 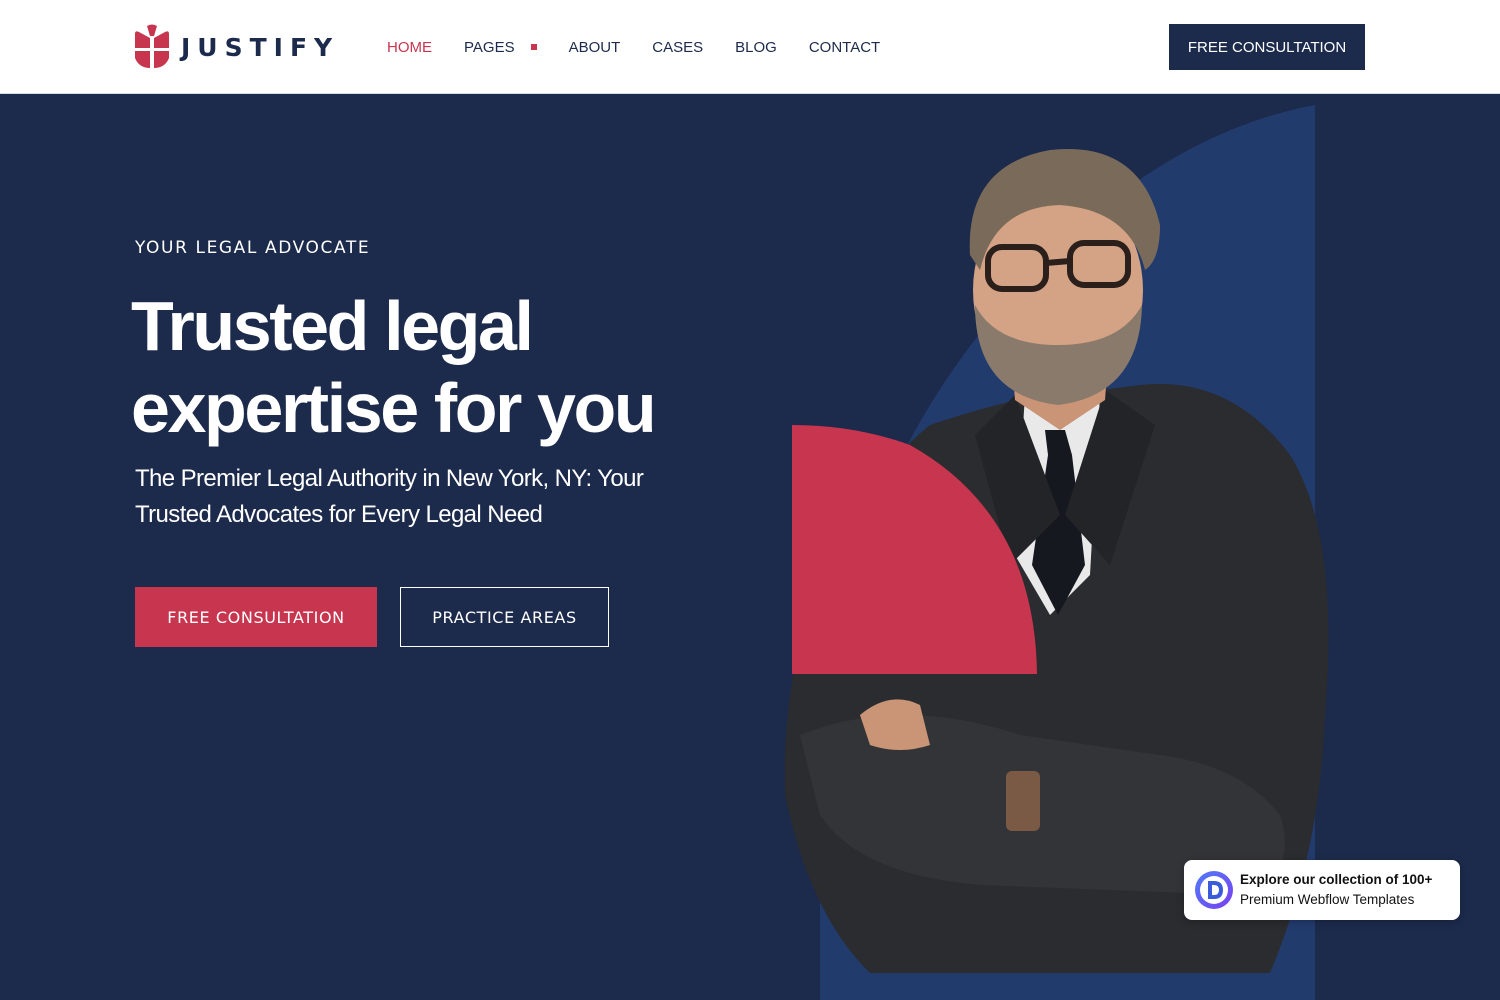 I want to click on nav-item-blog: BLOG, so click(x=756, y=47).